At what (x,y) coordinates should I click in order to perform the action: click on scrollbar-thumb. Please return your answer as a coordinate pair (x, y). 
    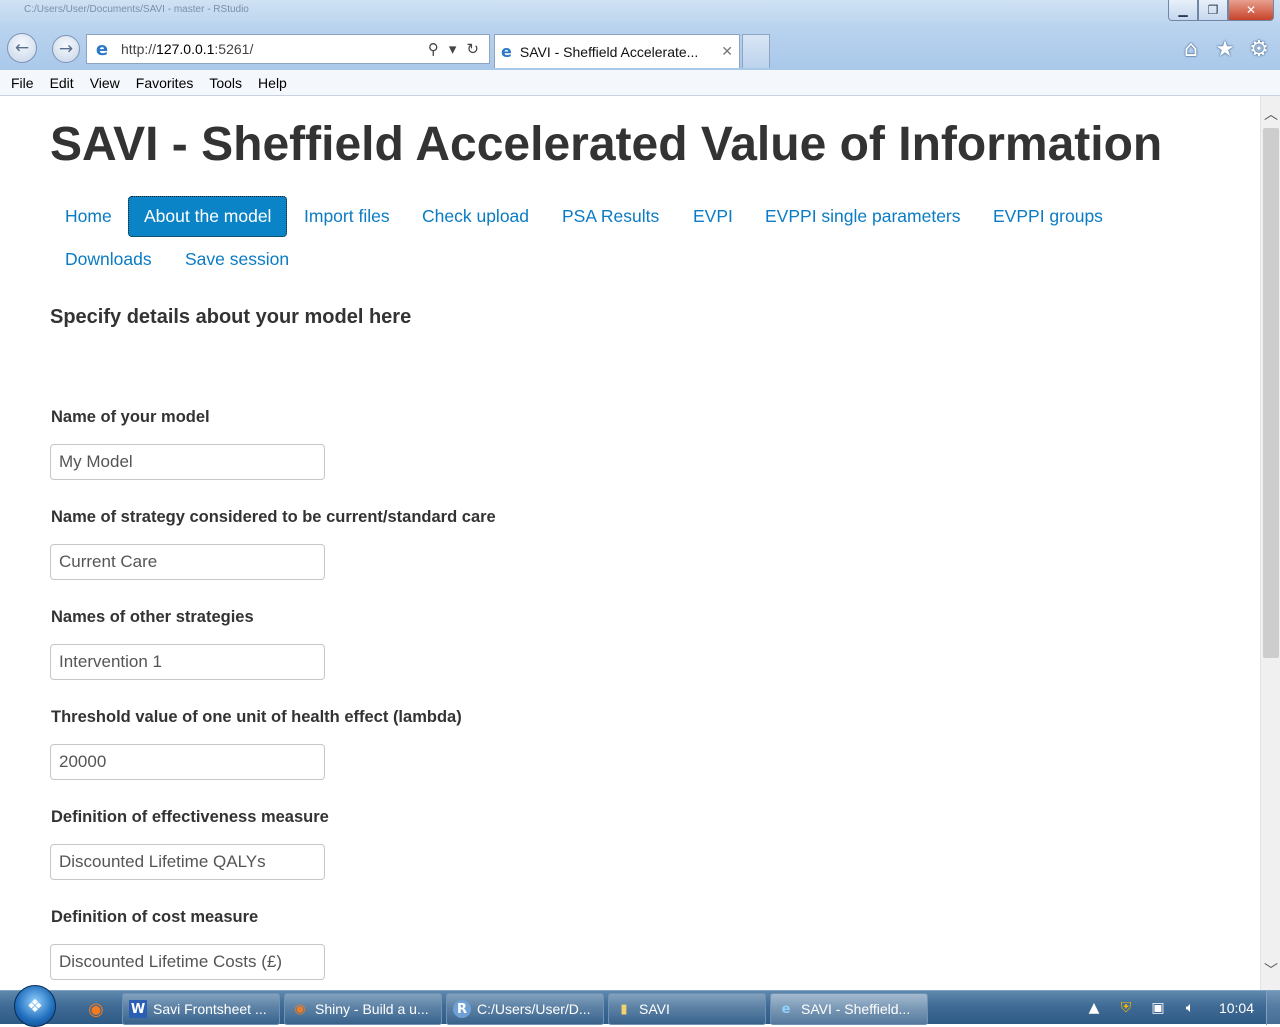
    Looking at the image, I should click on (1271, 393).